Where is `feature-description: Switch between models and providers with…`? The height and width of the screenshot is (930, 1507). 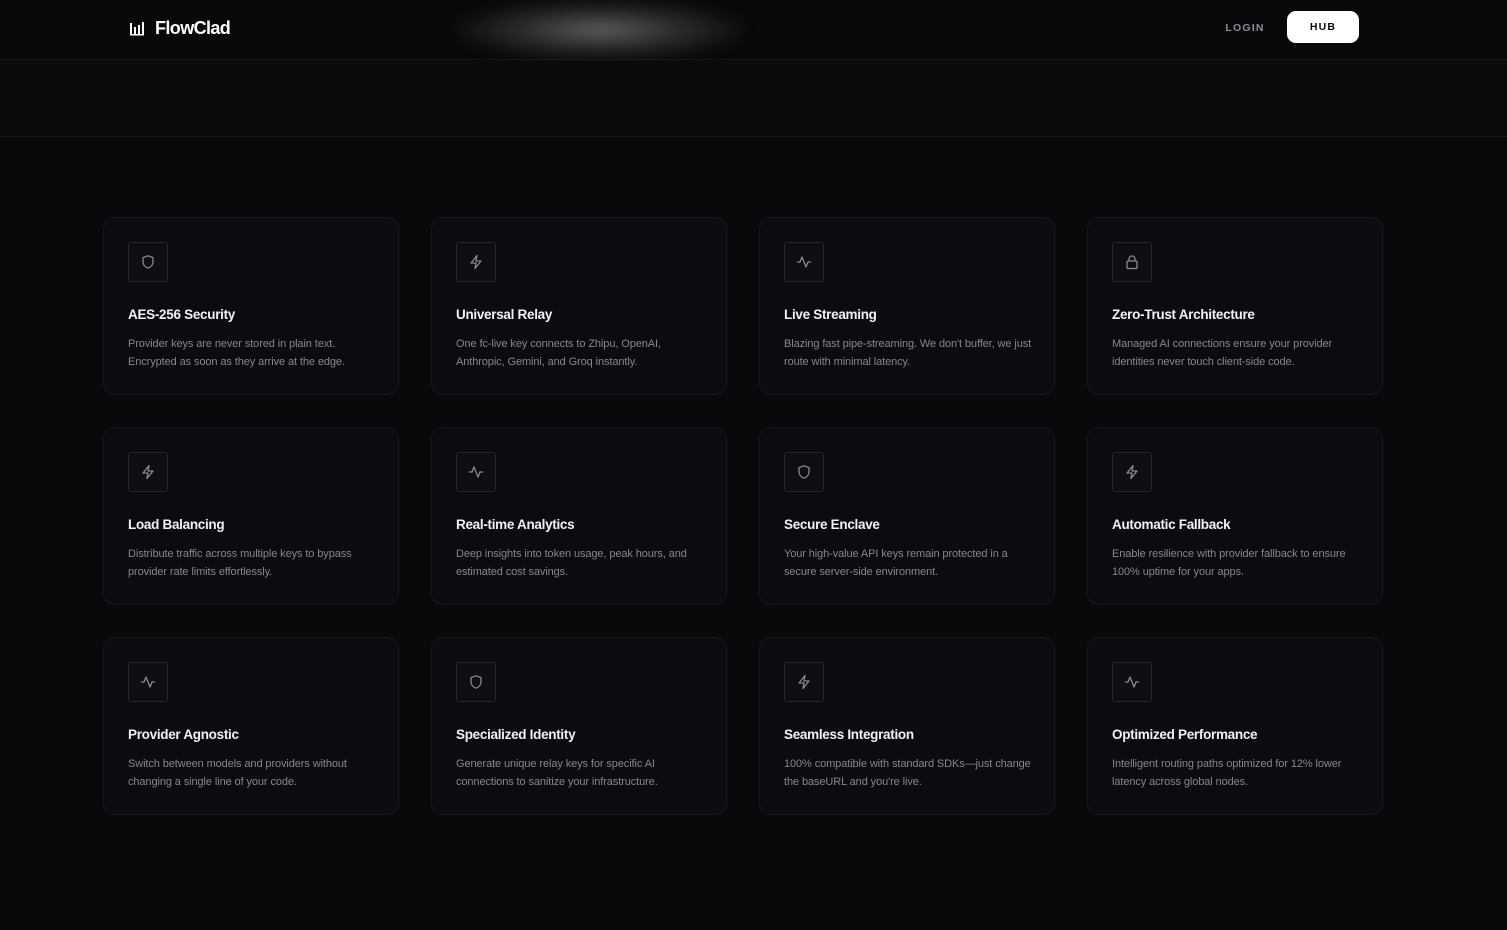
feature-description: Switch between models and providers with… is located at coordinates (237, 773).